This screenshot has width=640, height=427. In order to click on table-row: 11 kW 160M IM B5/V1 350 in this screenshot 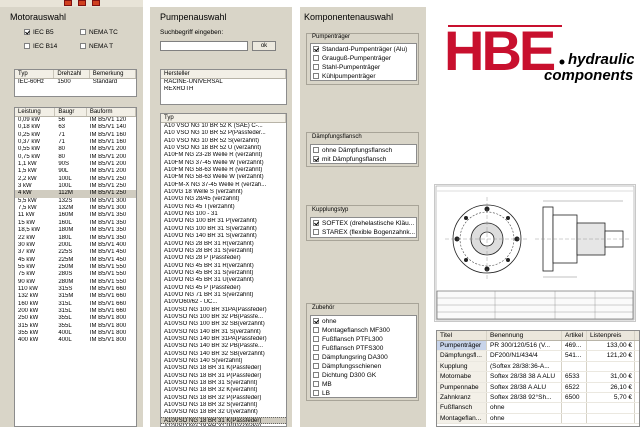, I will do `click(75, 215)`.